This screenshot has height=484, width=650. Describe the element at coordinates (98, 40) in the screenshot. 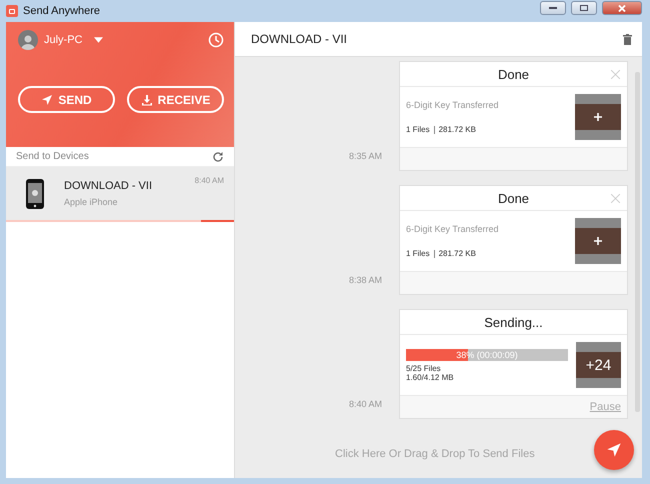

I see `caret-icon` at that location.